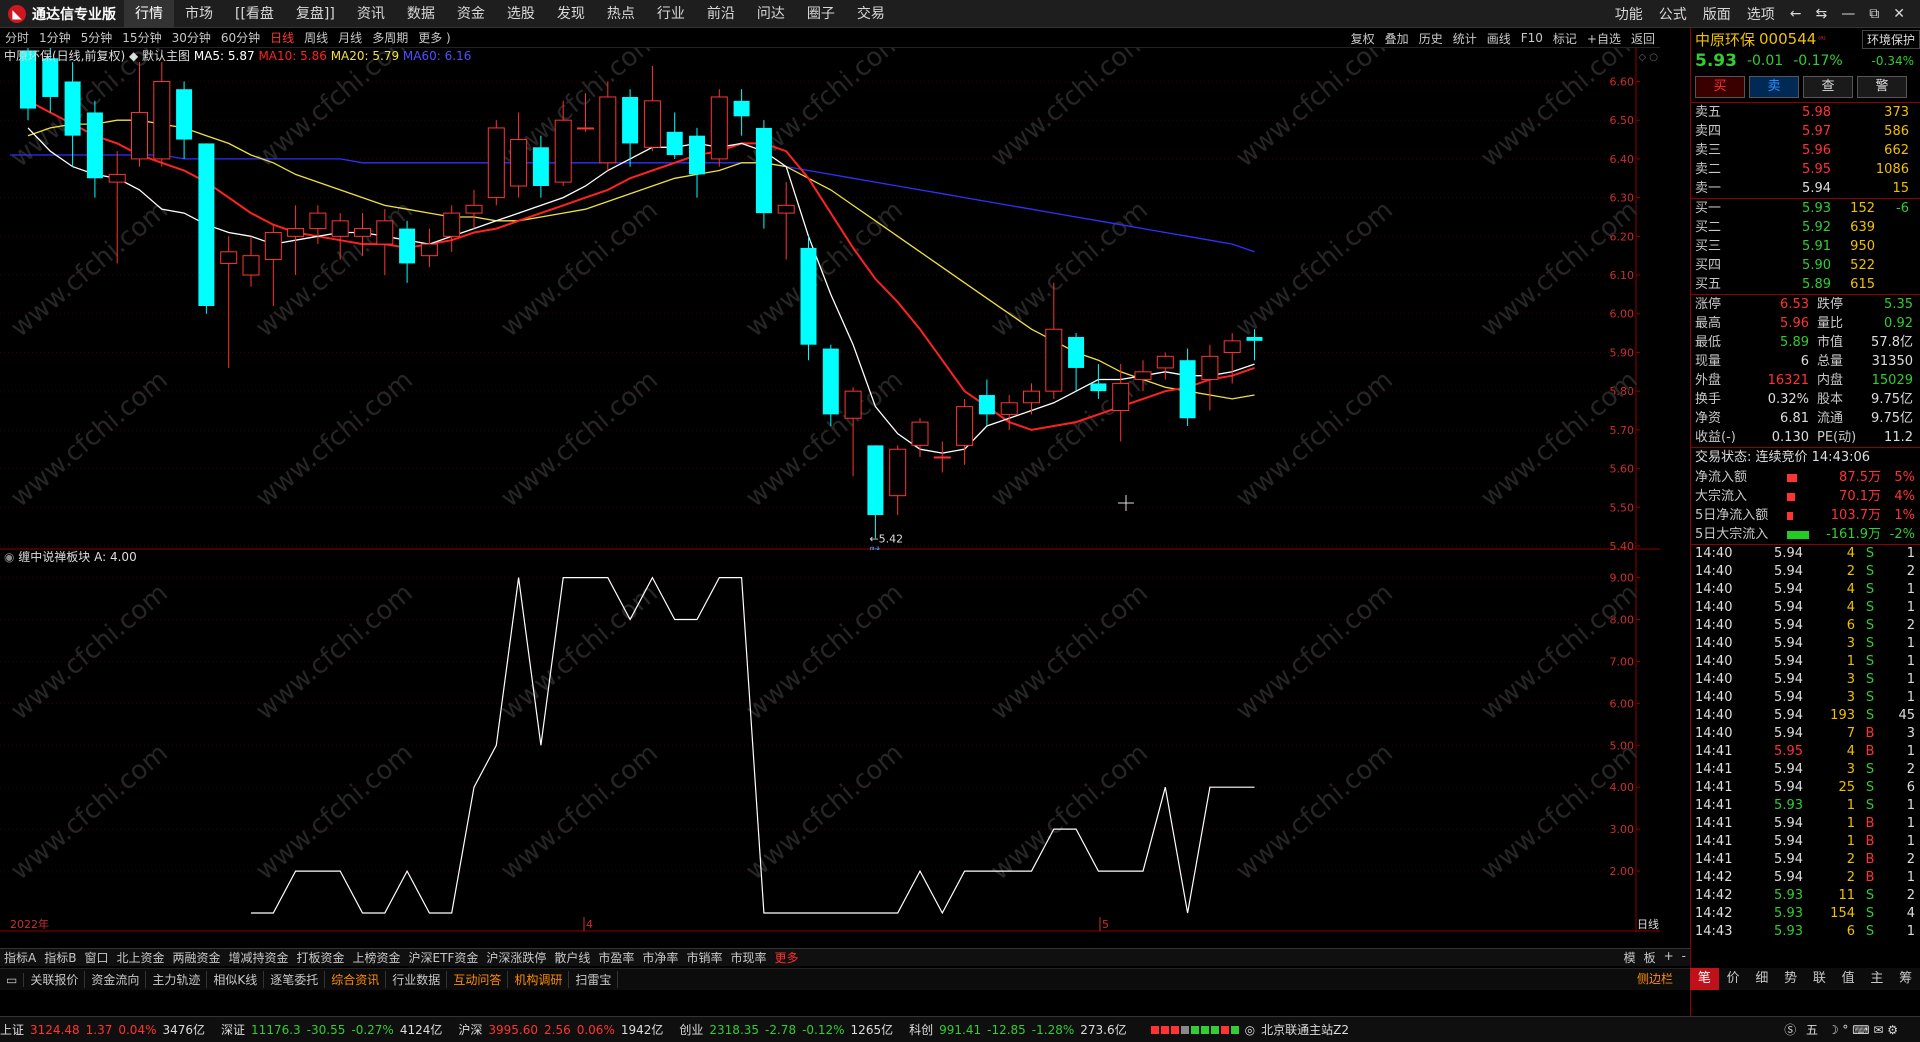 The image size is (1920, 1042). I want to click on info-tab-1: 资金流向, so click(116, 979).